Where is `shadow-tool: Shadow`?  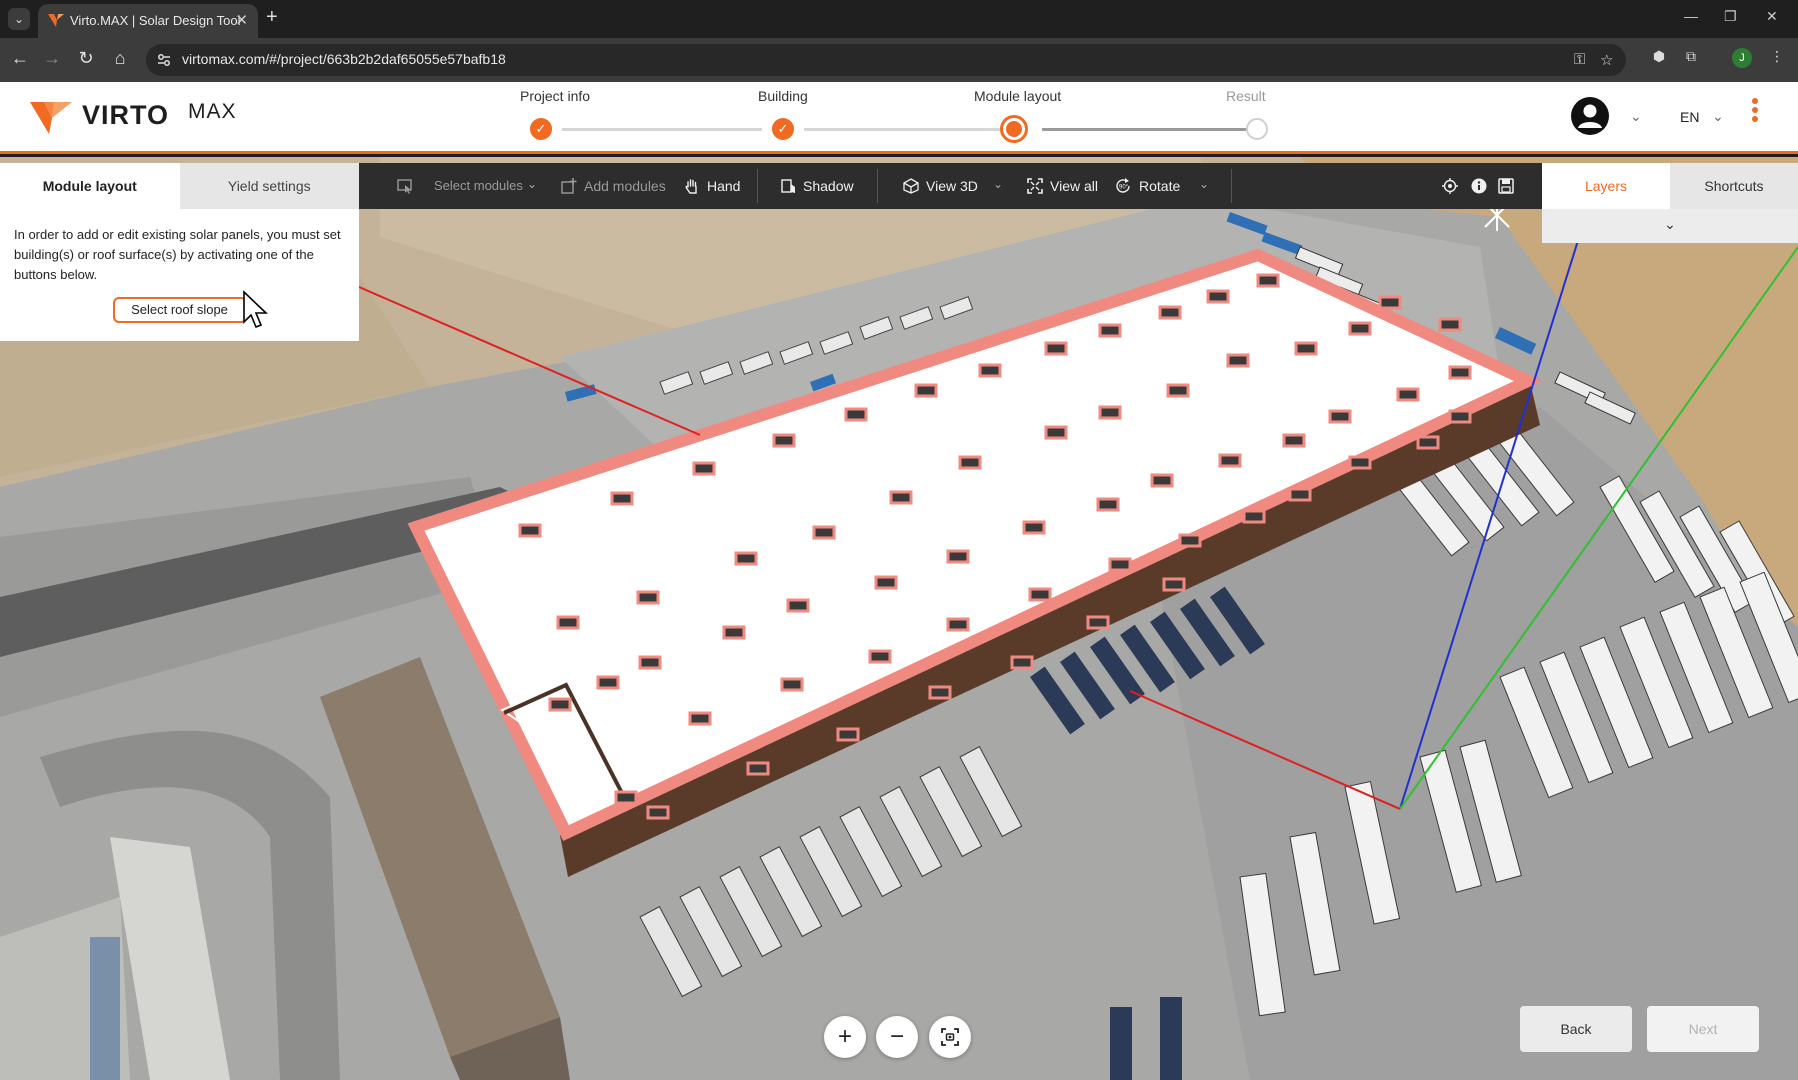 shadow-tool: Shadow is located at coordinates (817, 186).